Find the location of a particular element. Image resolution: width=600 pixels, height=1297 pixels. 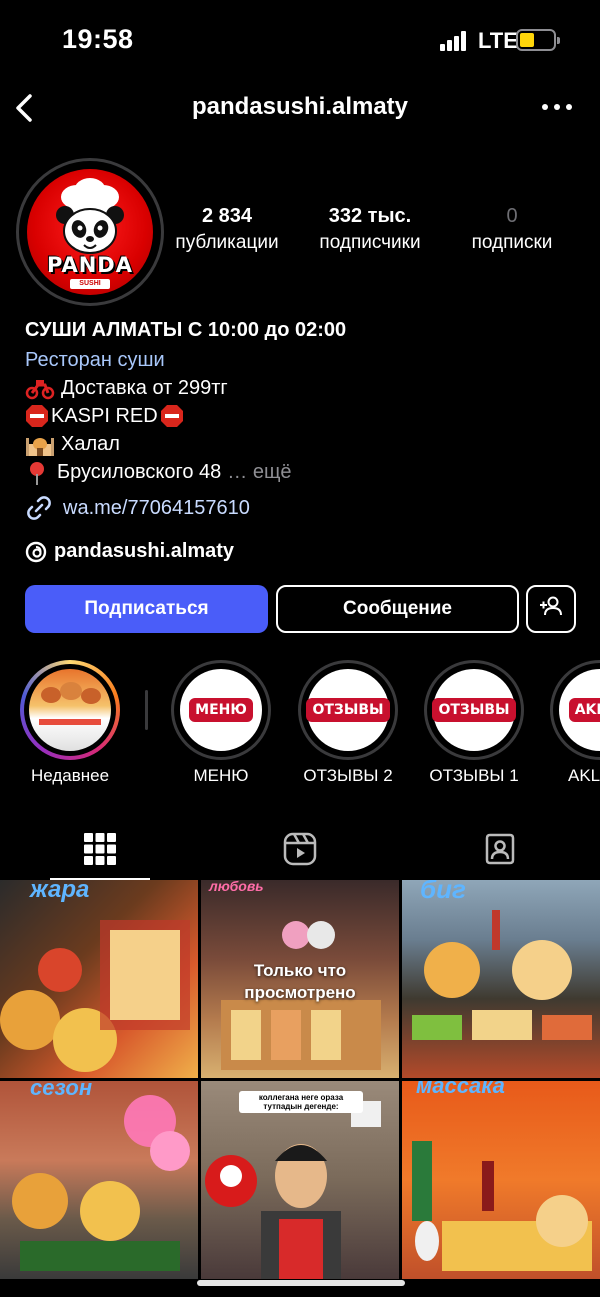

highlight-ring: МЕНЮ is located at coordinates (221, 710).